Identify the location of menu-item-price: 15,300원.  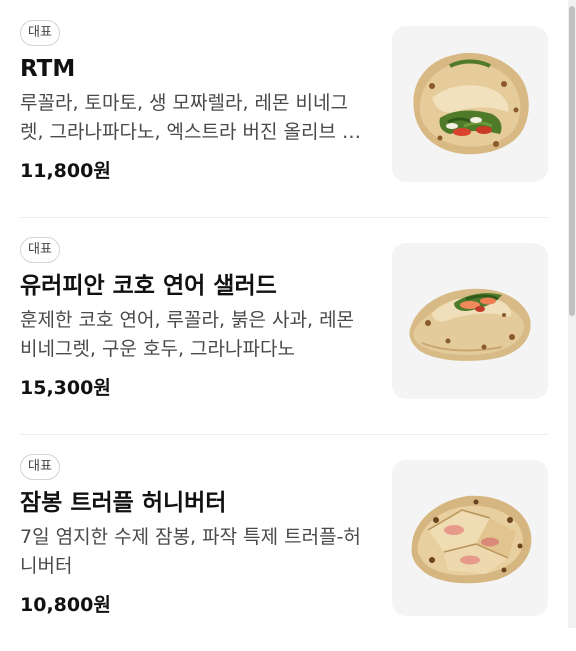
(65, 388).